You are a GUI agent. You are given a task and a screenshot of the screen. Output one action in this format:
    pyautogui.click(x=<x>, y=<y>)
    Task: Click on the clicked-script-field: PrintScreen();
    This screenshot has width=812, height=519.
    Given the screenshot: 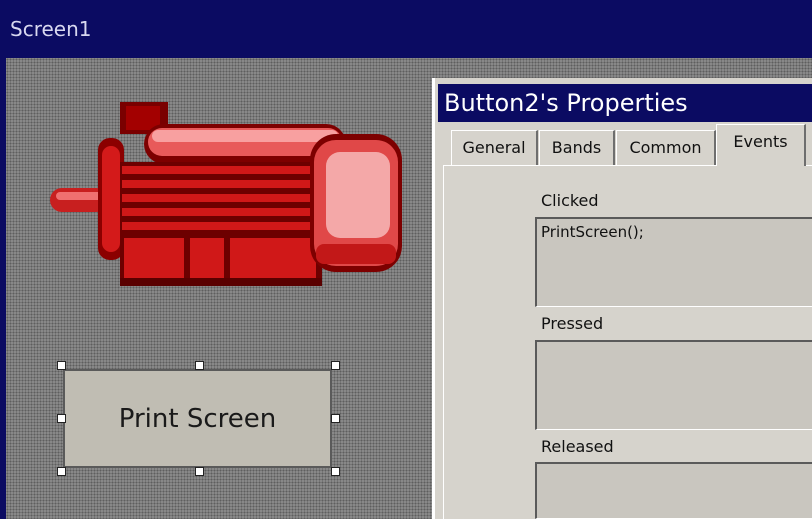 What is the action you would take?
    pyautogui.click(x=673, y=262)
    